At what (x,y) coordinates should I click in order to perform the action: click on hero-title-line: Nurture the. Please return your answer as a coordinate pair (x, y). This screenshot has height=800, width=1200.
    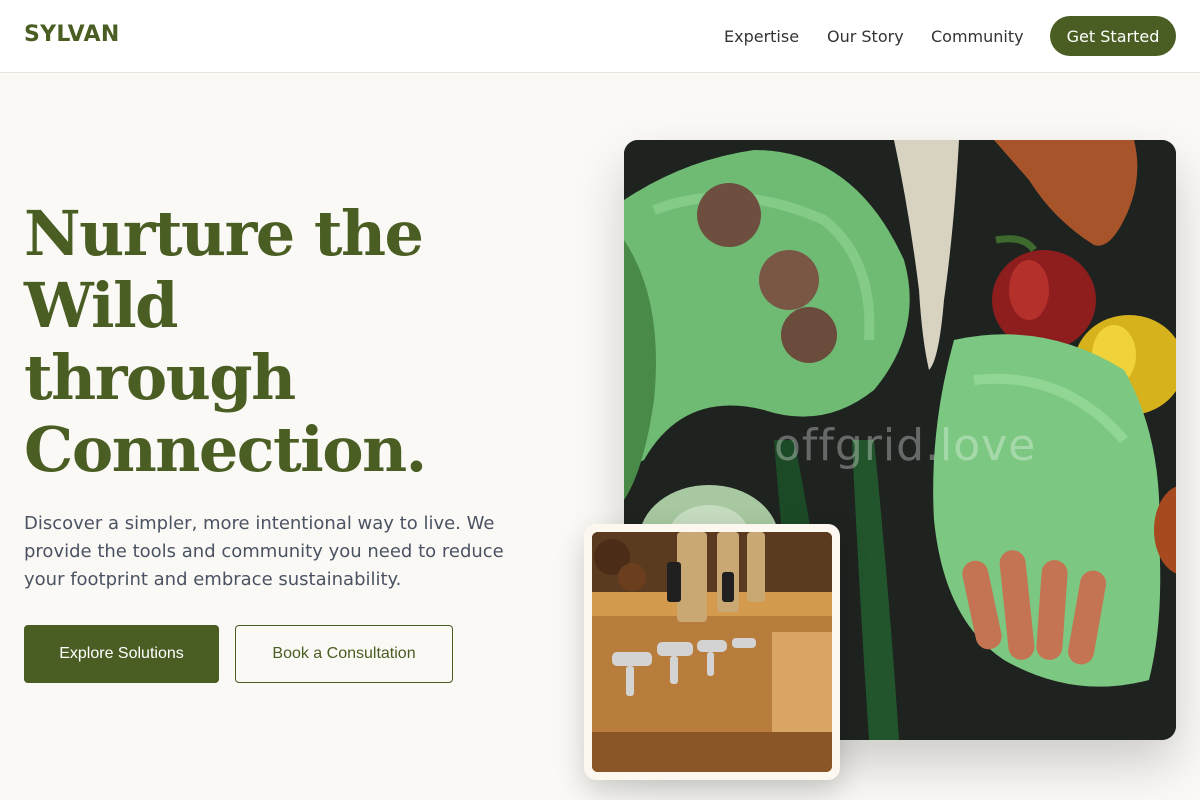
    Looking at the image, I should click on (224, 233).